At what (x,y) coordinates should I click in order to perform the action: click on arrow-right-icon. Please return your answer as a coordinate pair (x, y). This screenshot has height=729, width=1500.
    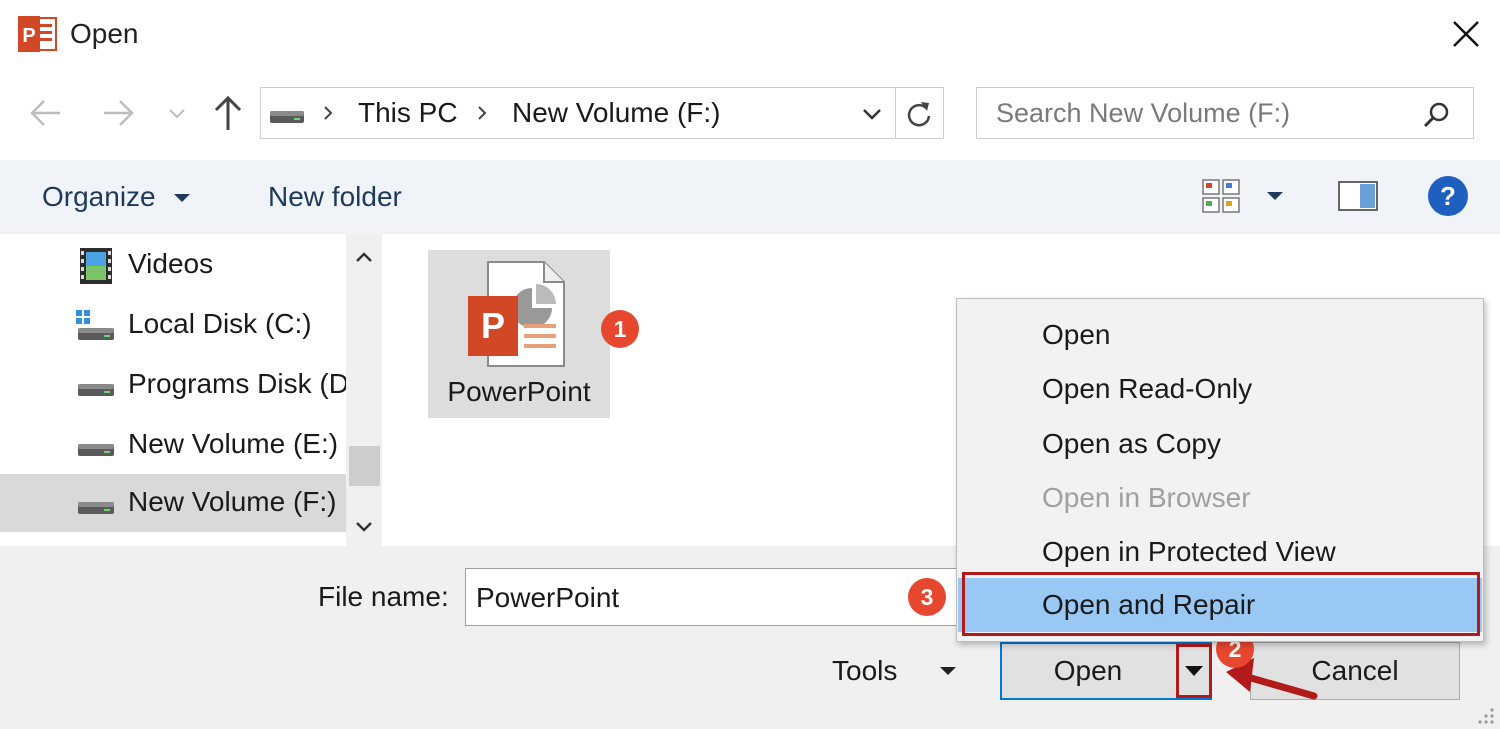
    Looking at the image, I should click on (119, 113).